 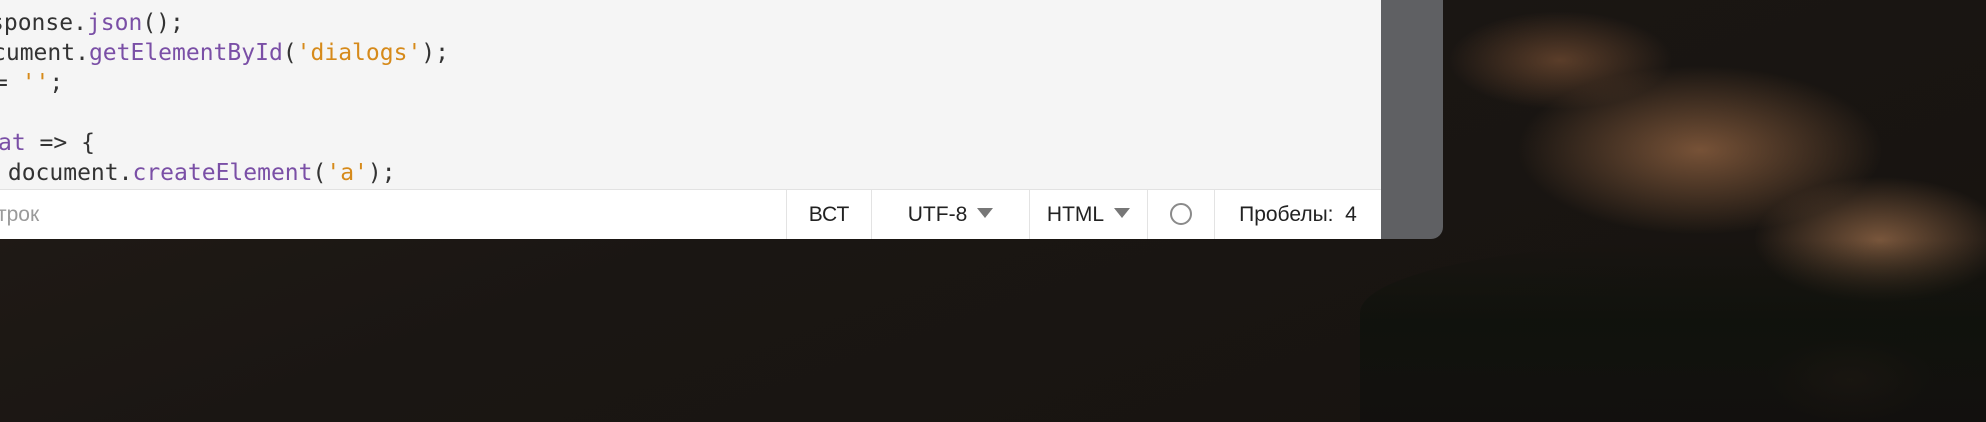 I want to click on code-token: =, so click(x=4, y=83).